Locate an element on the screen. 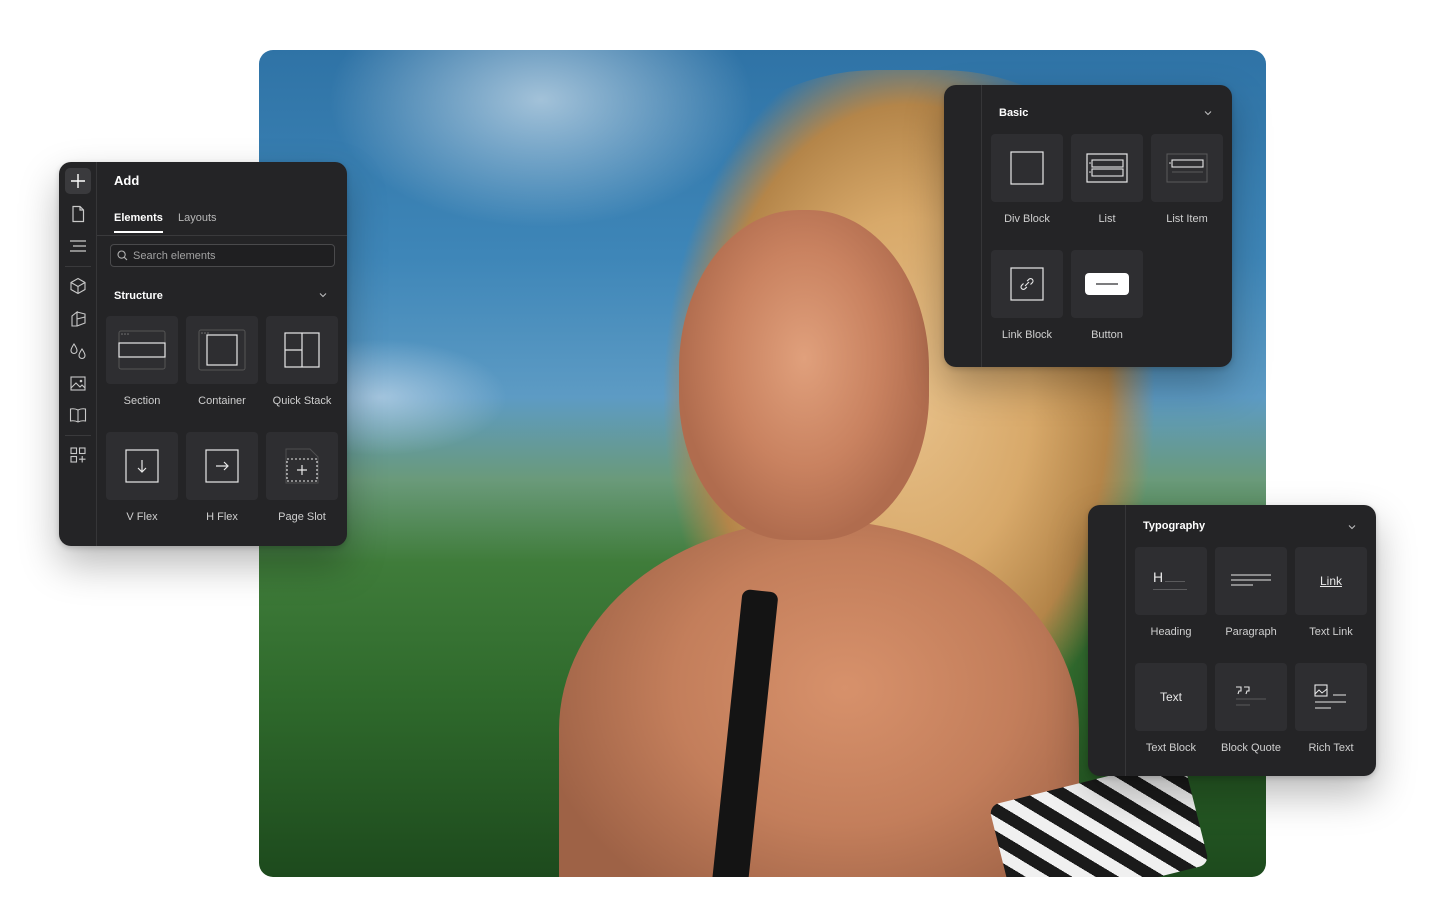 This screenshot has height=897, width=1440. tab-layouts: Layouts is located at coordinates (197, 221).